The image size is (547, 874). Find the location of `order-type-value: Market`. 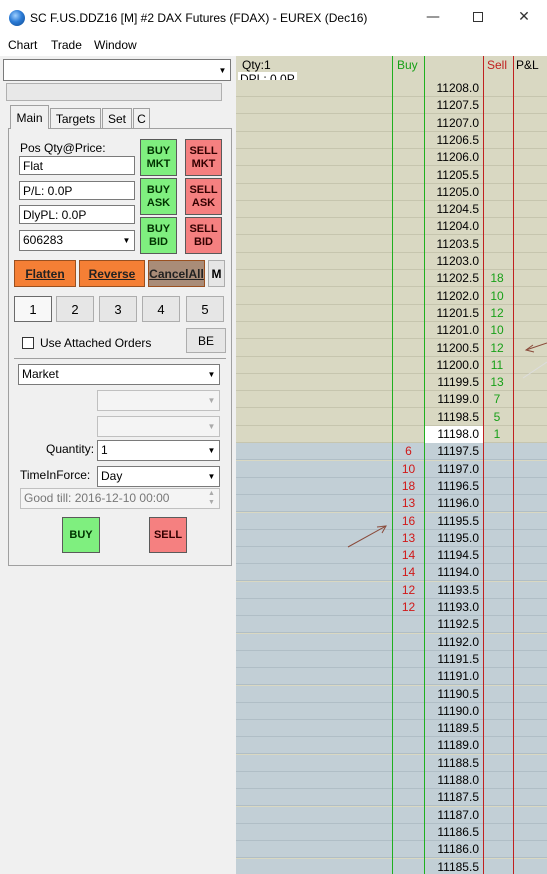

order-type-value: Market is located at coordinates (40, 374).